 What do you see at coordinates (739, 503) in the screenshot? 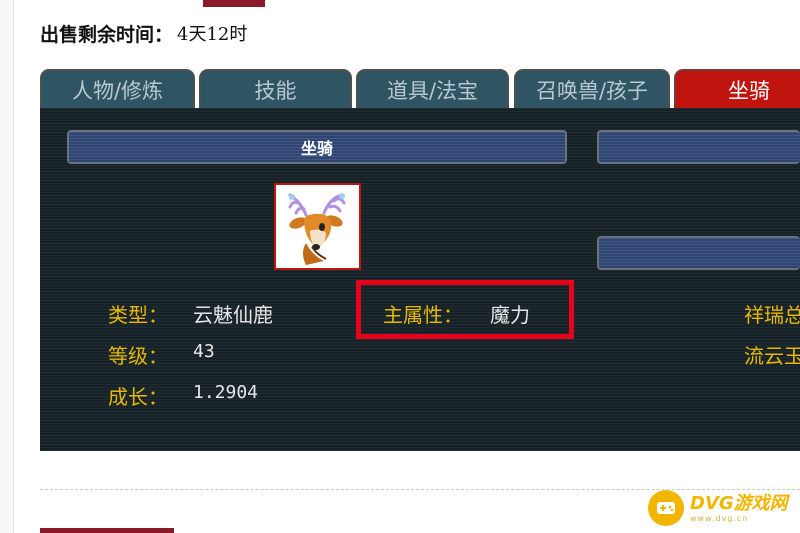
I see `watermark-brand: DVG游戏网` at bounding box center [739, 503].